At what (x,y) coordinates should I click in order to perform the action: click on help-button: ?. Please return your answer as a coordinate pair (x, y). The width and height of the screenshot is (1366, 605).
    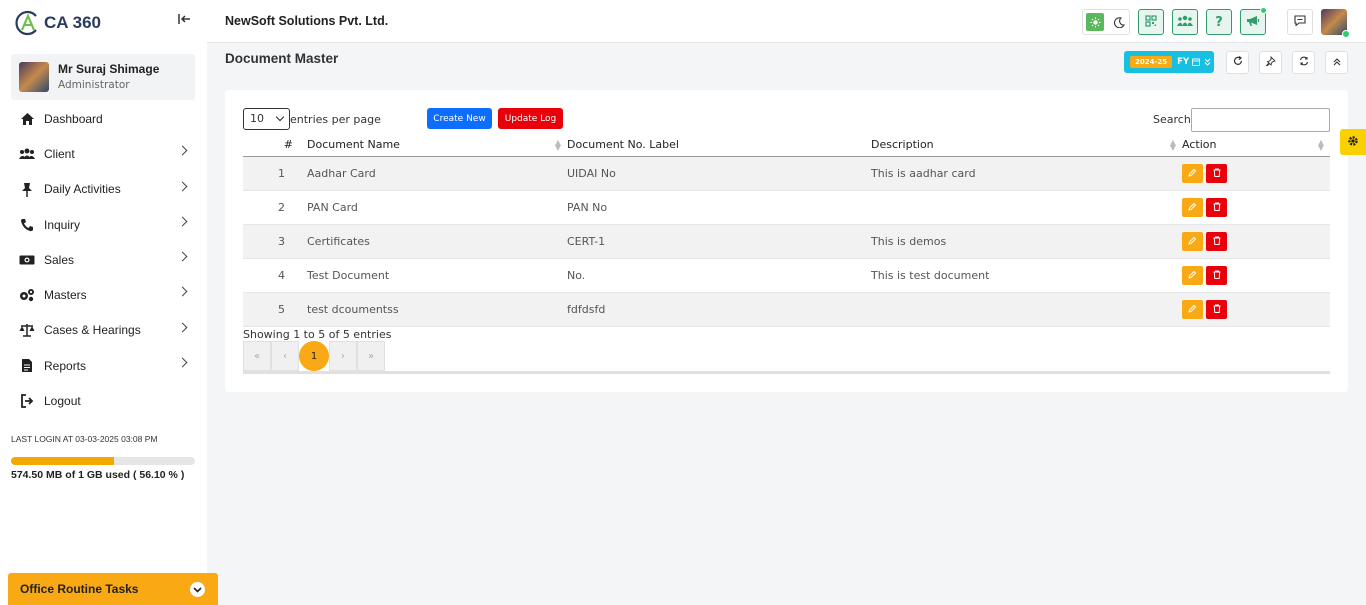
    Looking at the image, I should click on (1219, 22).